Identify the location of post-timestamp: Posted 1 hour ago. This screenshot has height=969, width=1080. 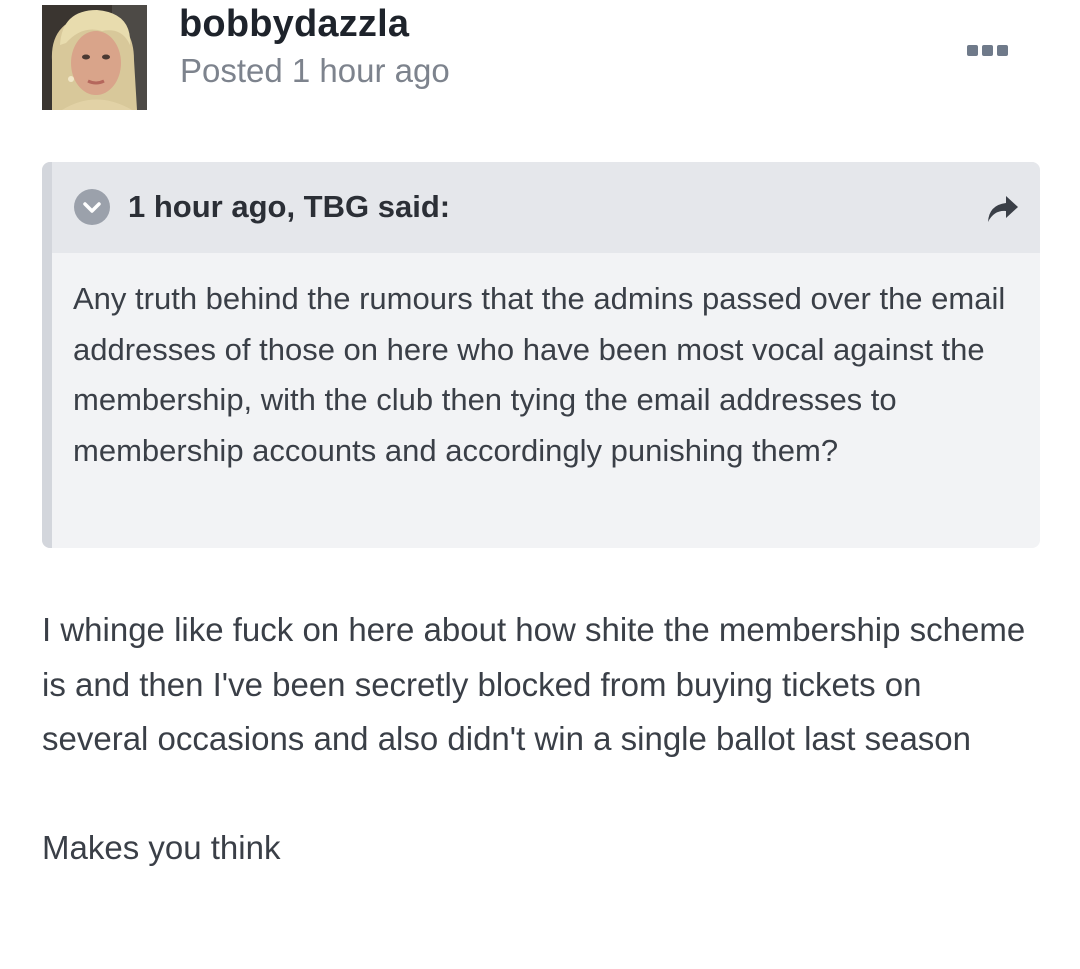
(315, 70).